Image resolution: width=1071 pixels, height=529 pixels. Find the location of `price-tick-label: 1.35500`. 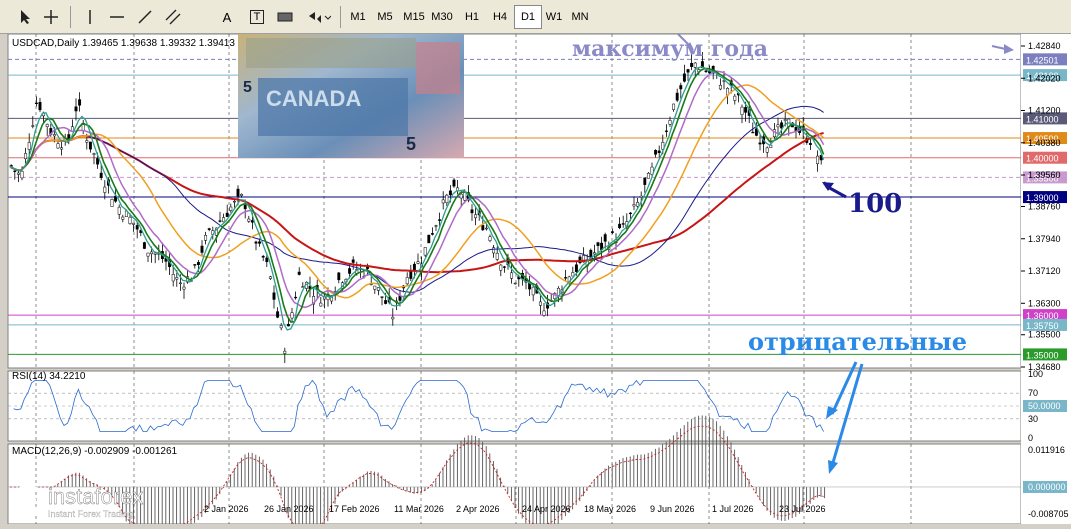

price-tick-label: 1.35500 is located at coordinates (1044, 335).